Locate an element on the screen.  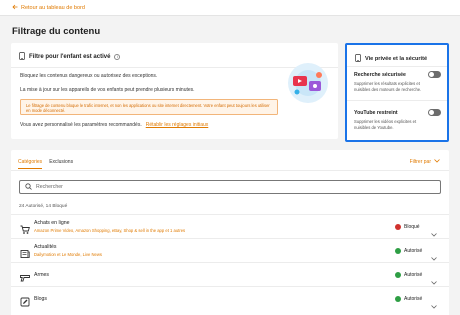
youtube-restricted-title: YouTube restreint is located at coordinates (376, 113).